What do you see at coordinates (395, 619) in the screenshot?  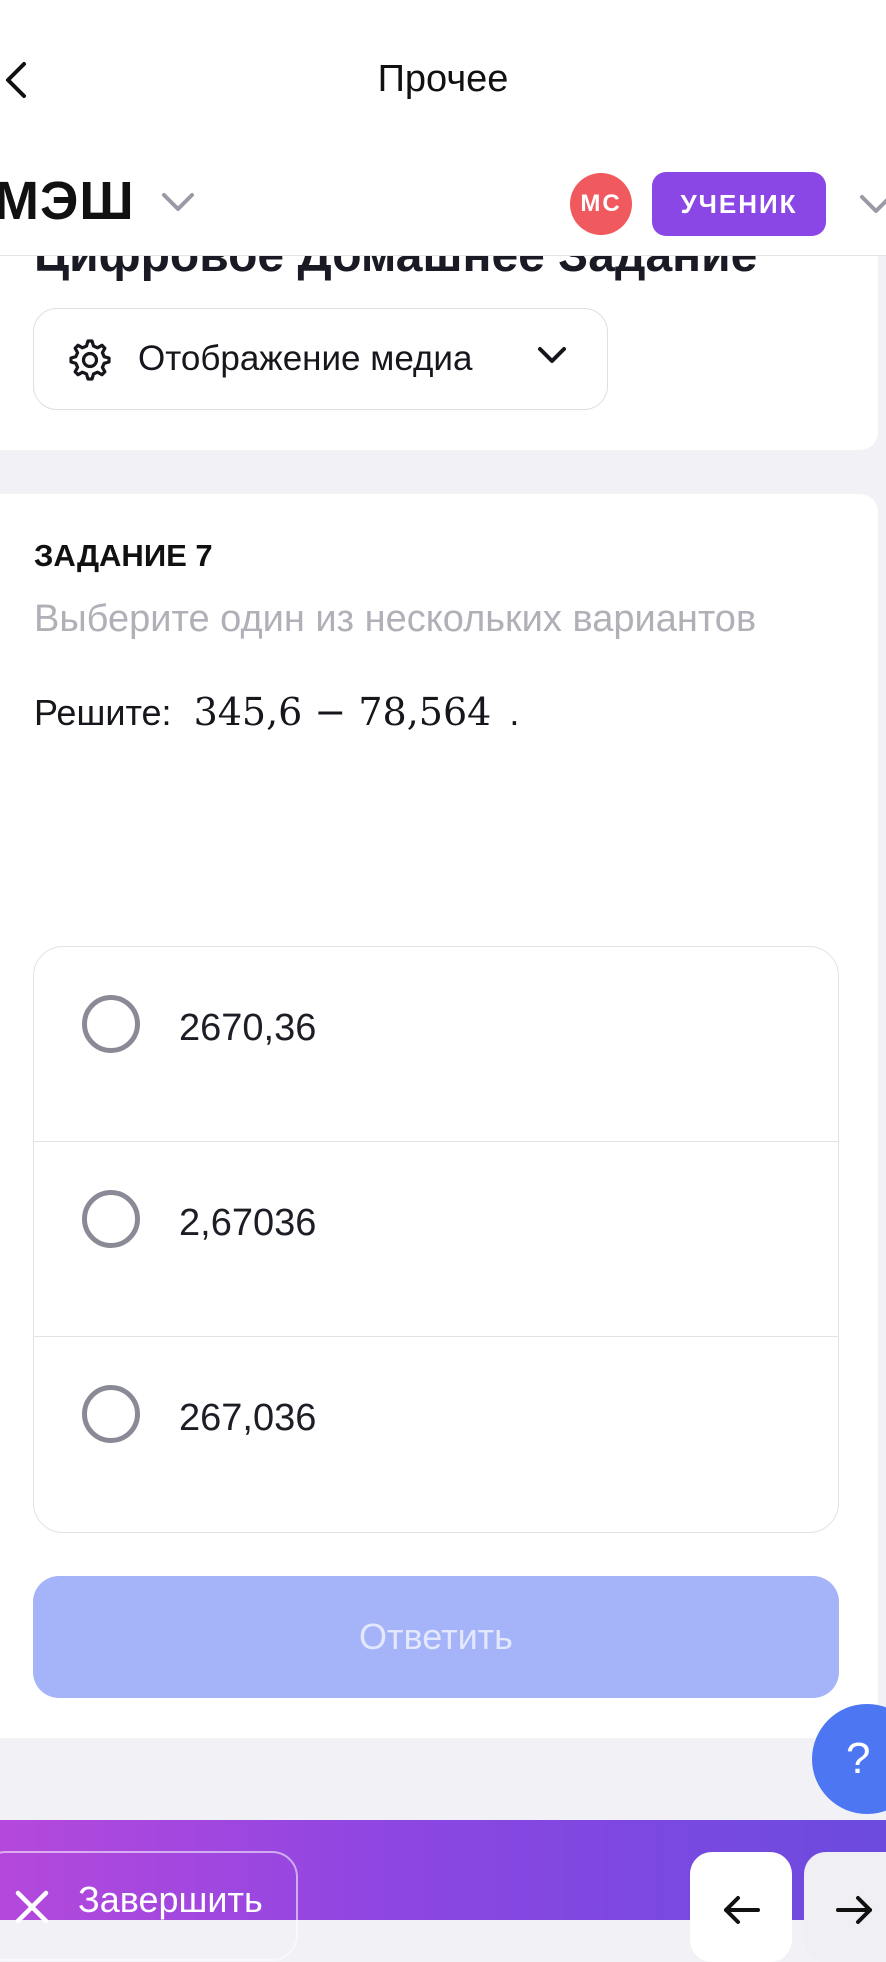 I see `task-hint: Выберите один из нескольких вариантов` at bounding box center [395, 619].